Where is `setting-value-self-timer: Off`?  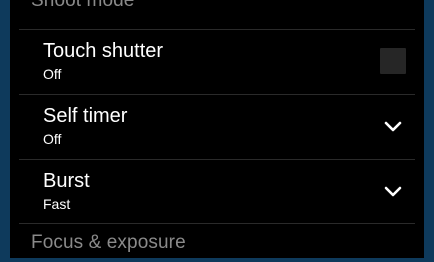 setting-value-self-timer: Off is located at coordinates (52, 139).